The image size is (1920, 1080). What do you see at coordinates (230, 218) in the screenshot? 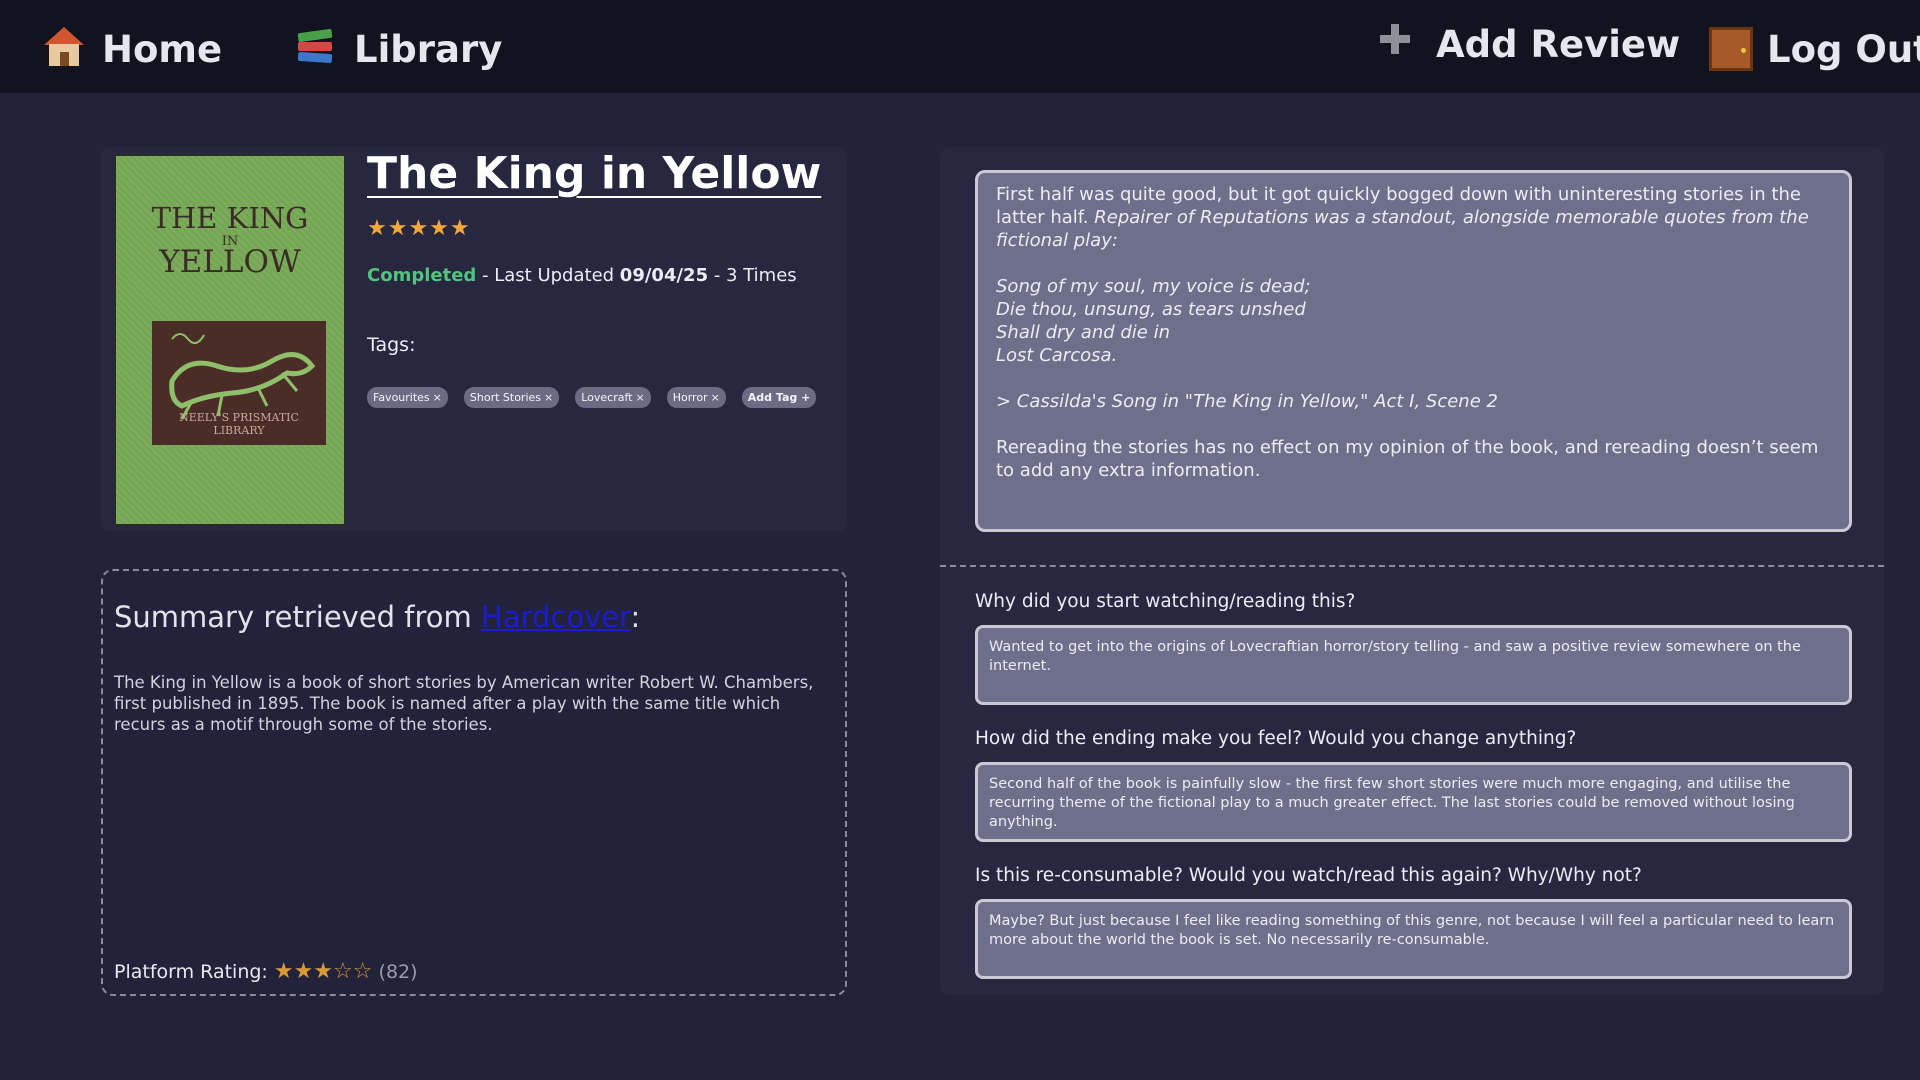
I see `cover-title-line1: THE KING` at bounding box center [230, 218].